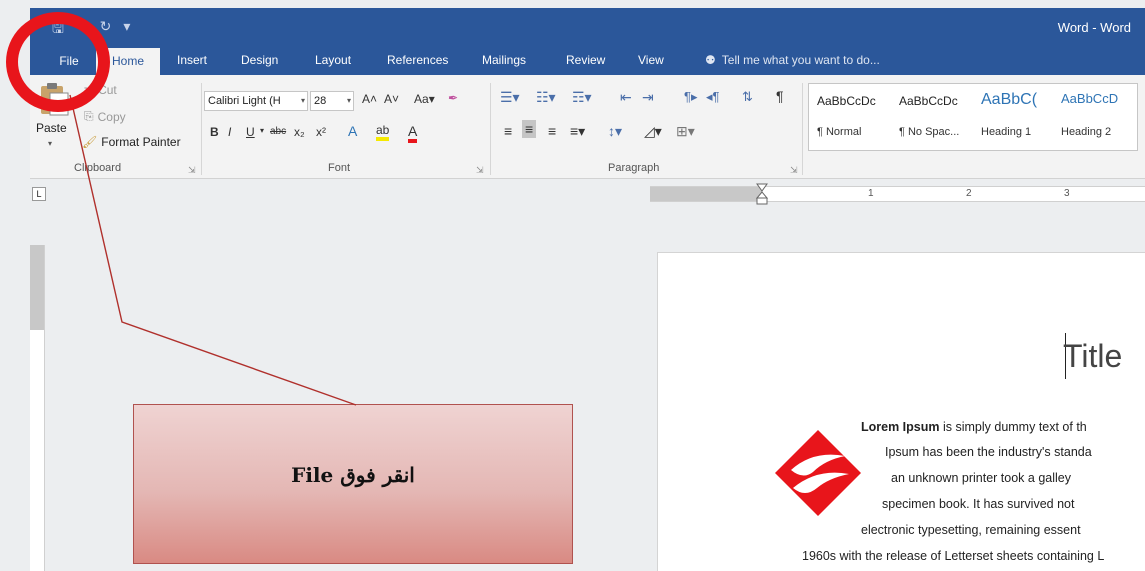 The height and width of the screenshot is (571, 1145). Describe the element at coordinates (988, 452) in the screenshot. I see `paragraph-line: Ipsum has been the industry's standa` at that location.